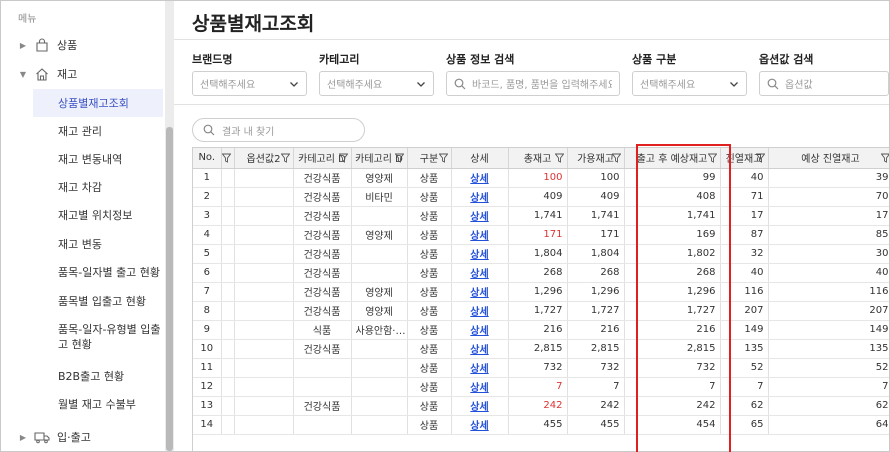  What do you see at coordinates (533, 83) in the screenshot?
I see `product-search-input: 바코드, 품명, 품번을 입력해주세요` at bounding box center [533, 83].